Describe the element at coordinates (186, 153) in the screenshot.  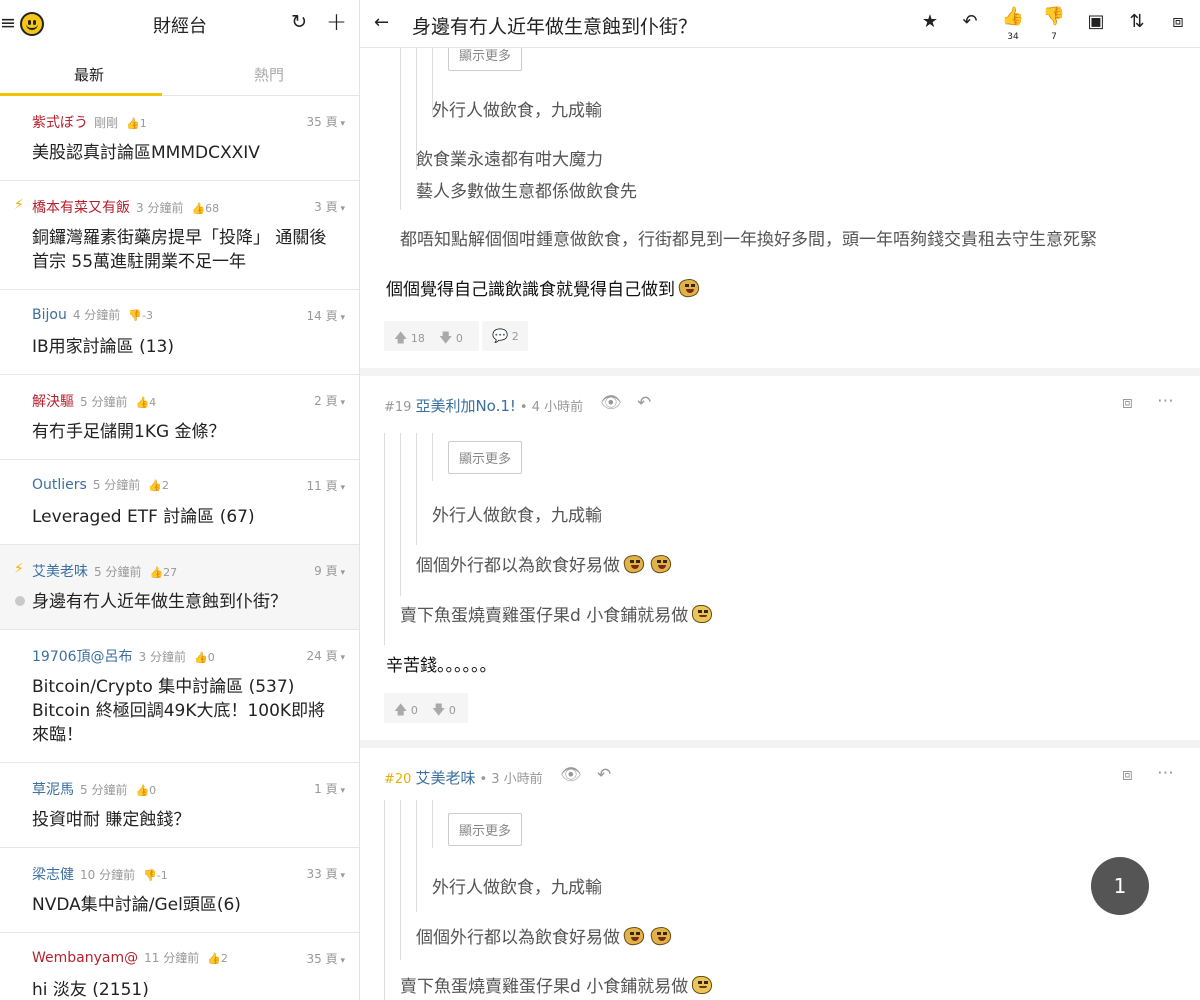
I see `thread-title: 美股認真討論區MMMDCXXIV` at that location.